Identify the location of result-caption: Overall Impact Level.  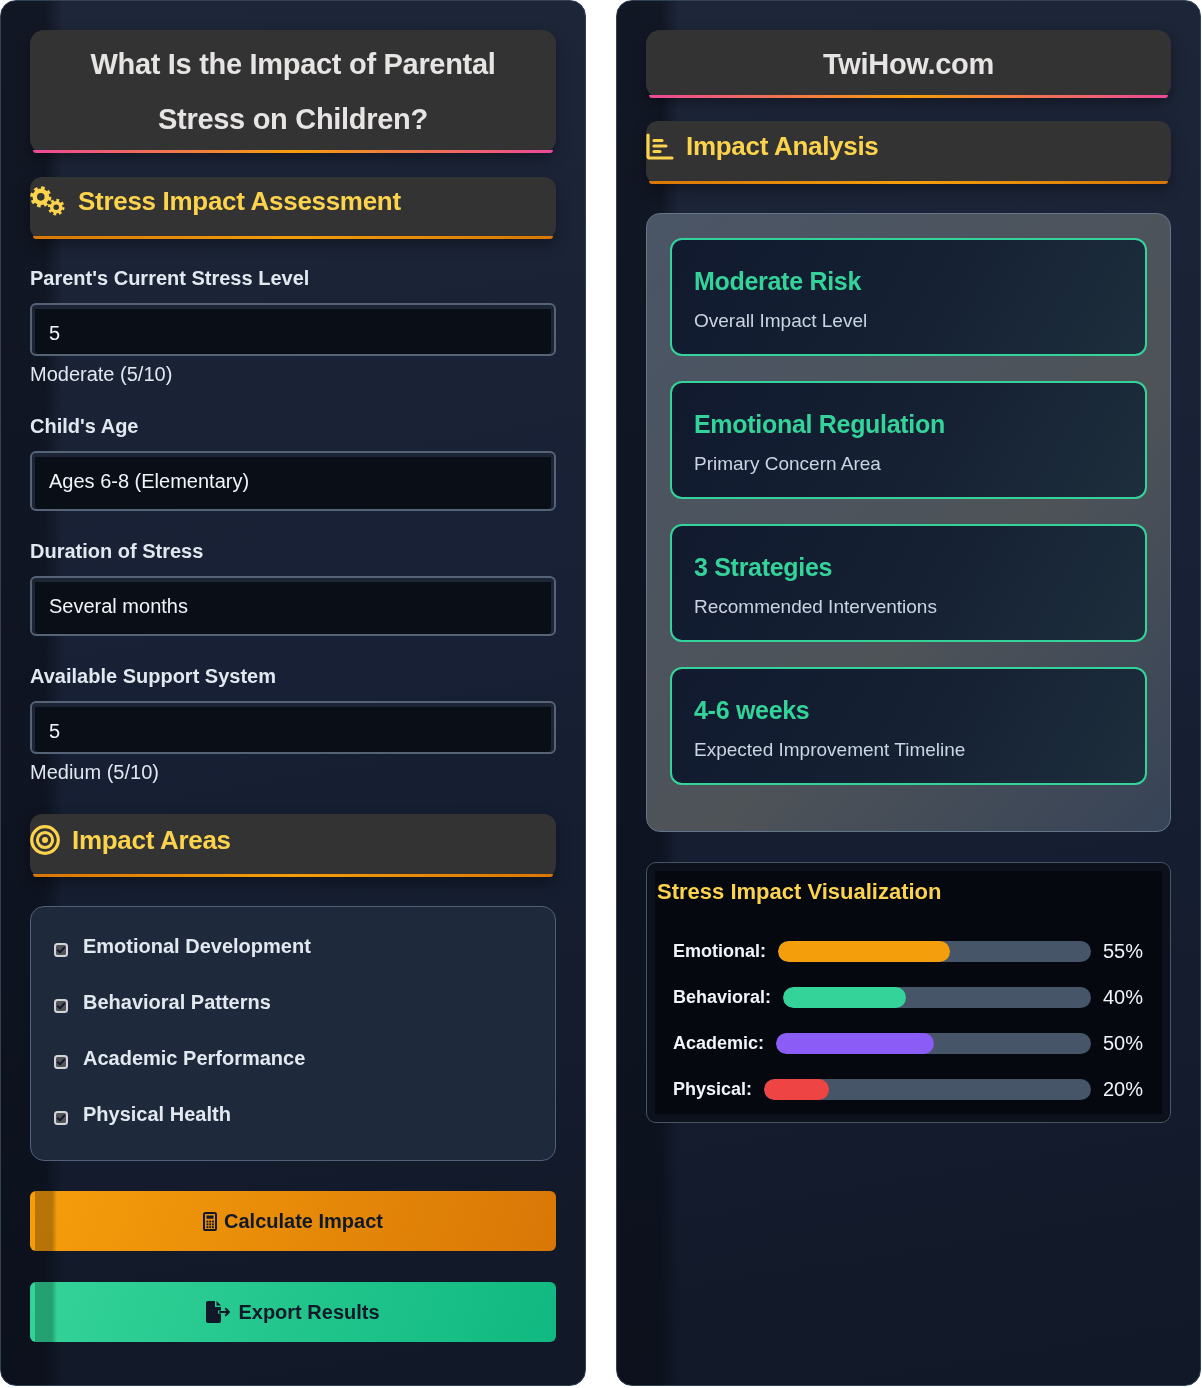
(781, 321).